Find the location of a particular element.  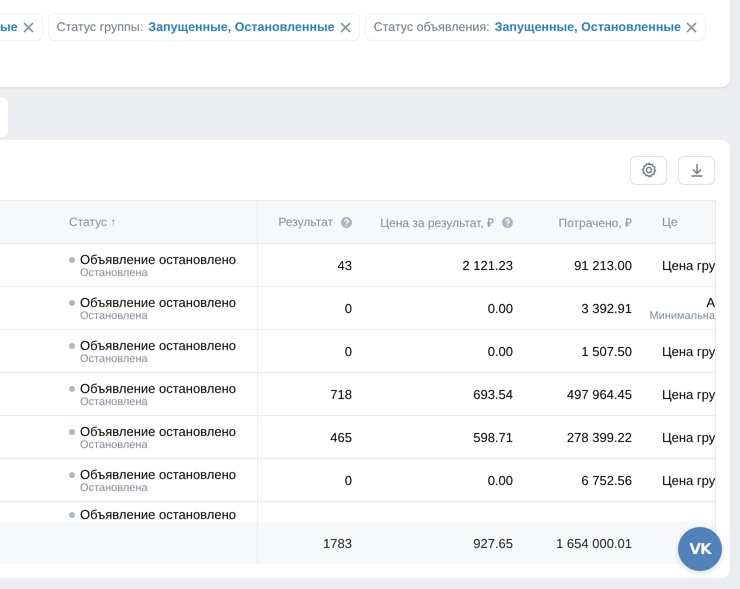

settings-icon is located at coordinates (649, 170).